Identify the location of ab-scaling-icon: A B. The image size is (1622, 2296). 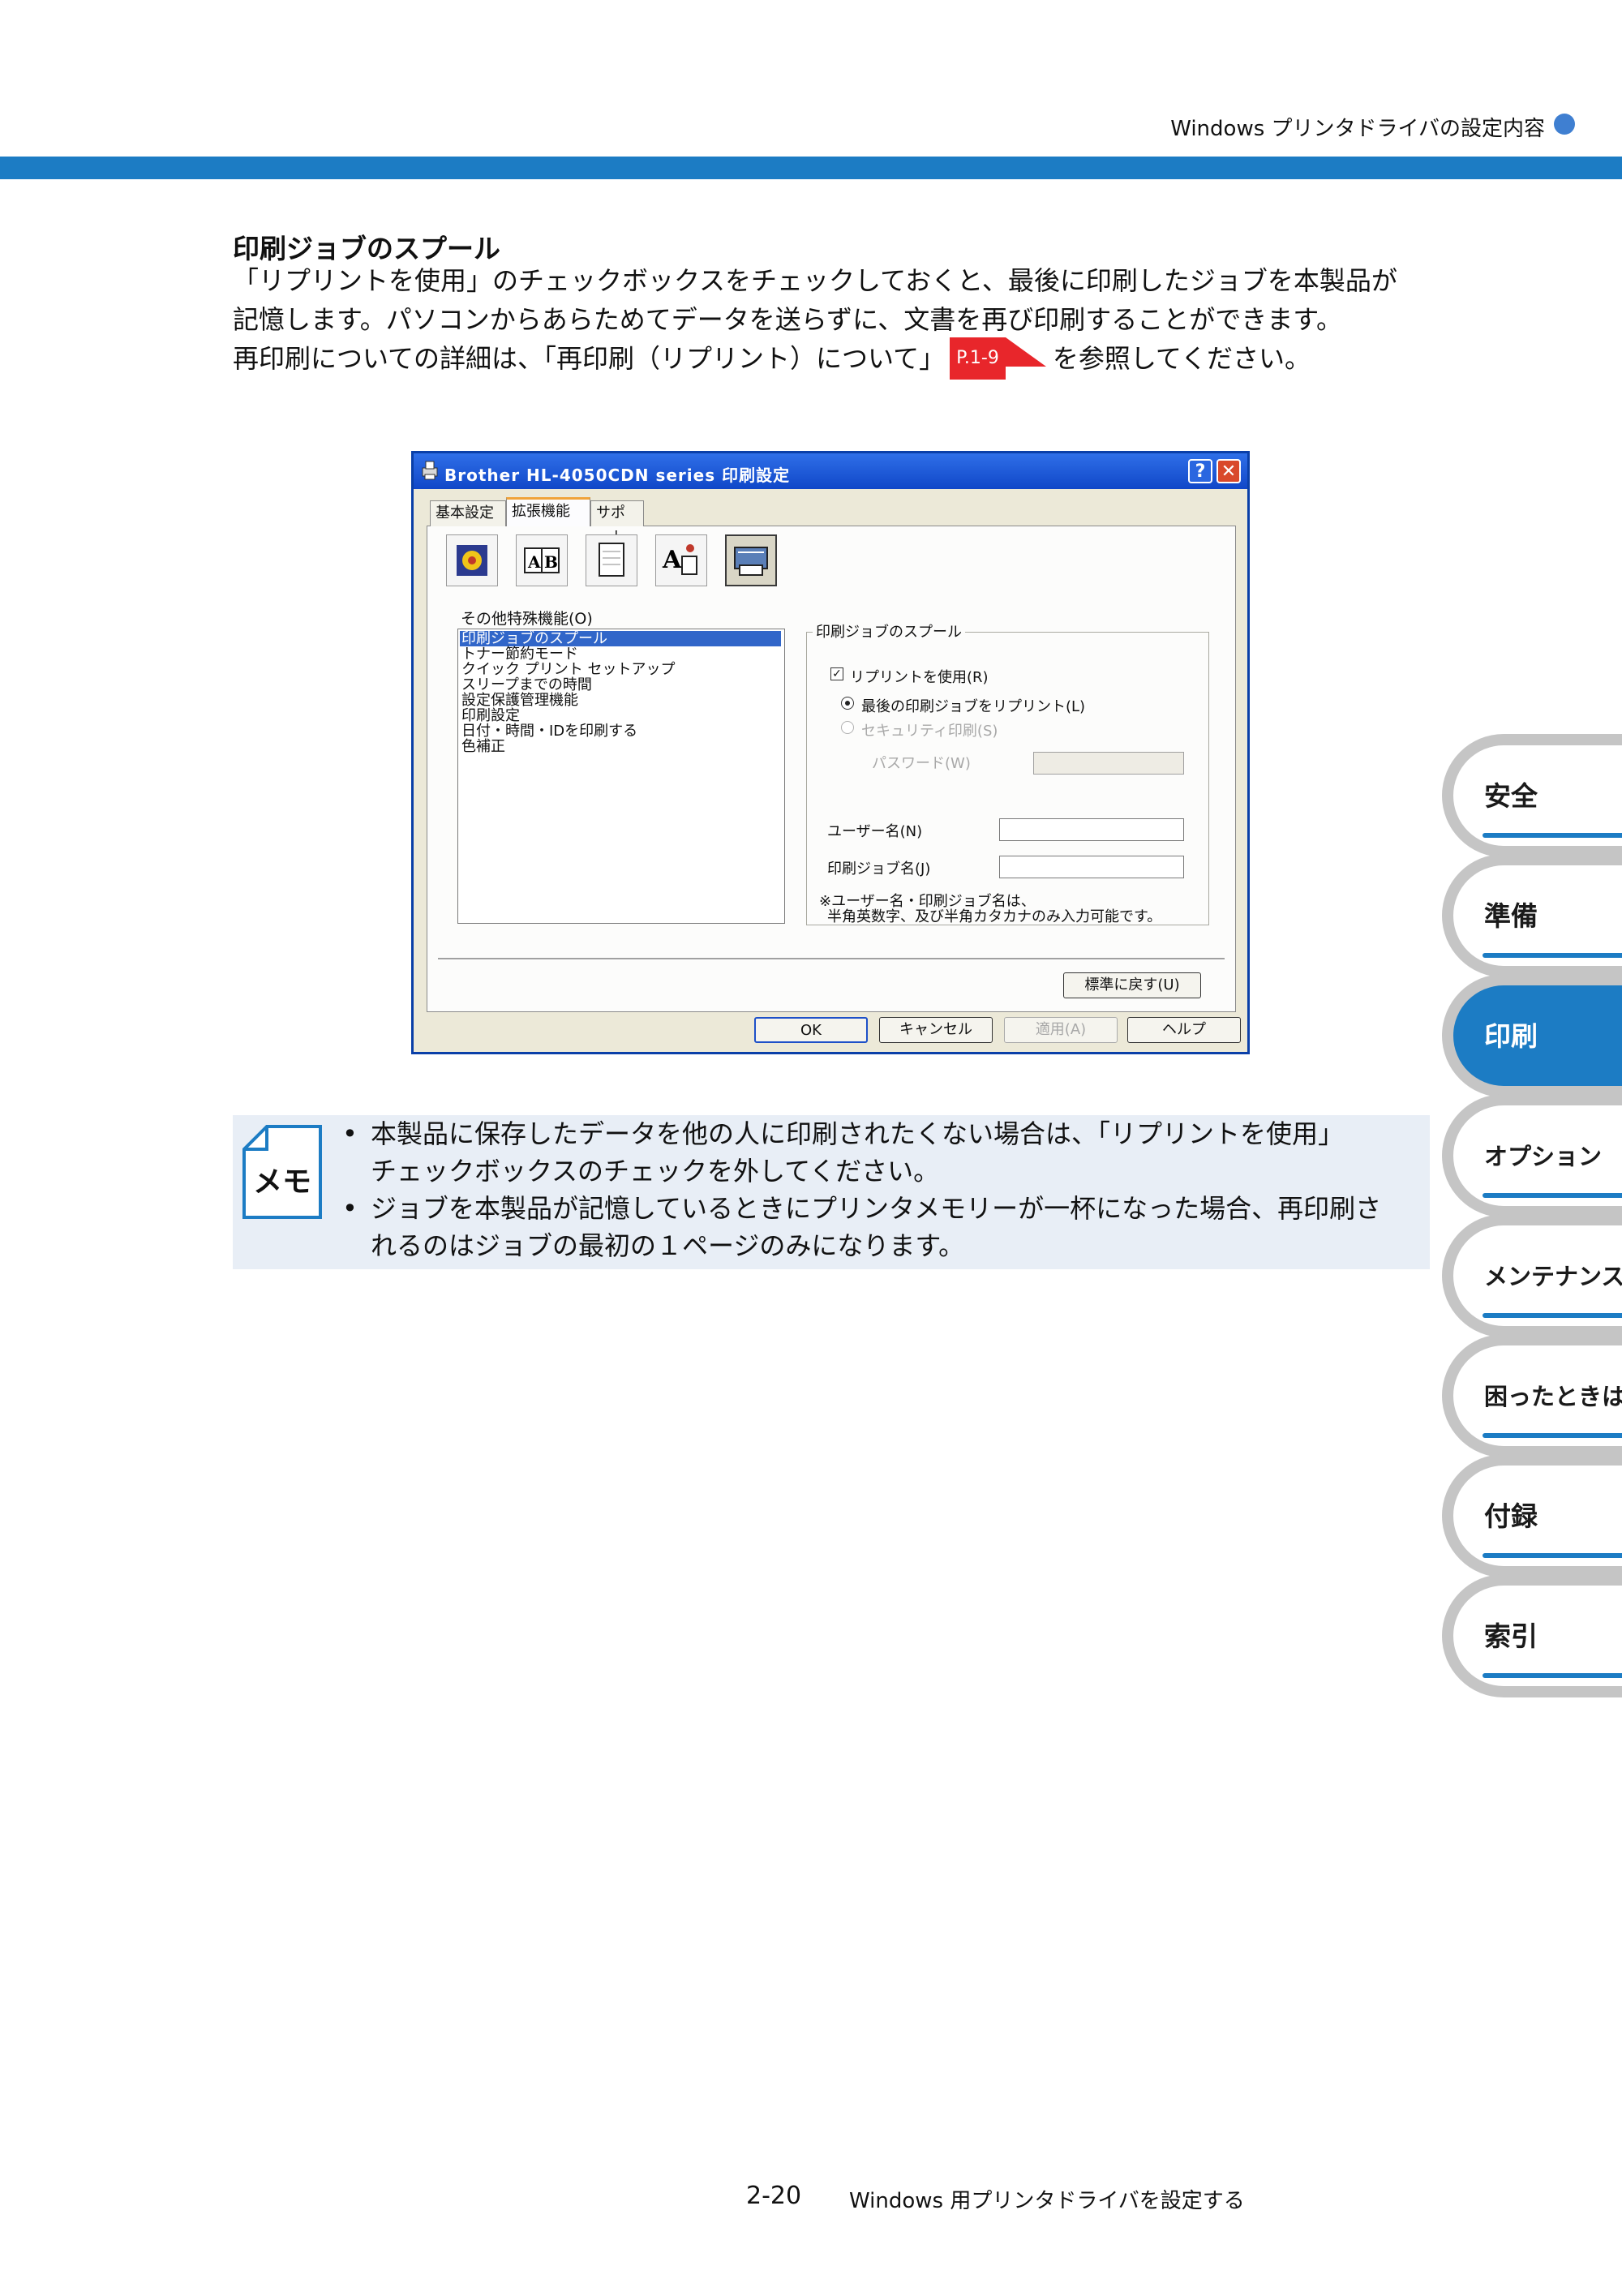
(542, 560).